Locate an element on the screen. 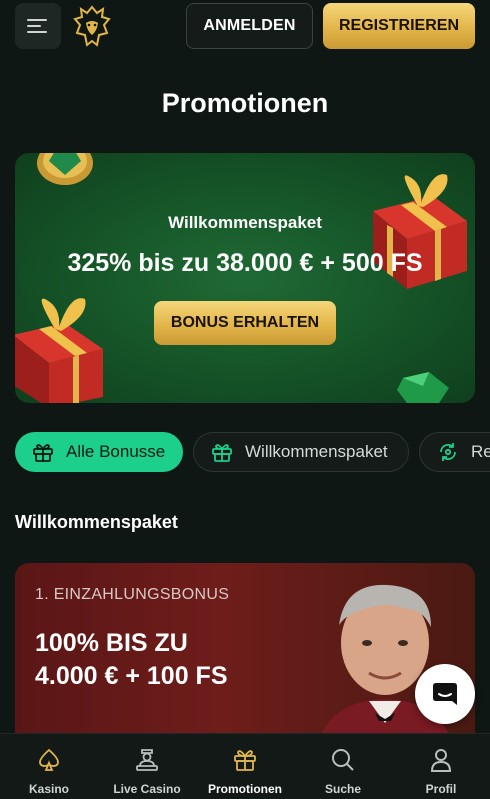 This screenshot has width=490, height=799. lion-logo-icon is located at coordinates (92, 26).